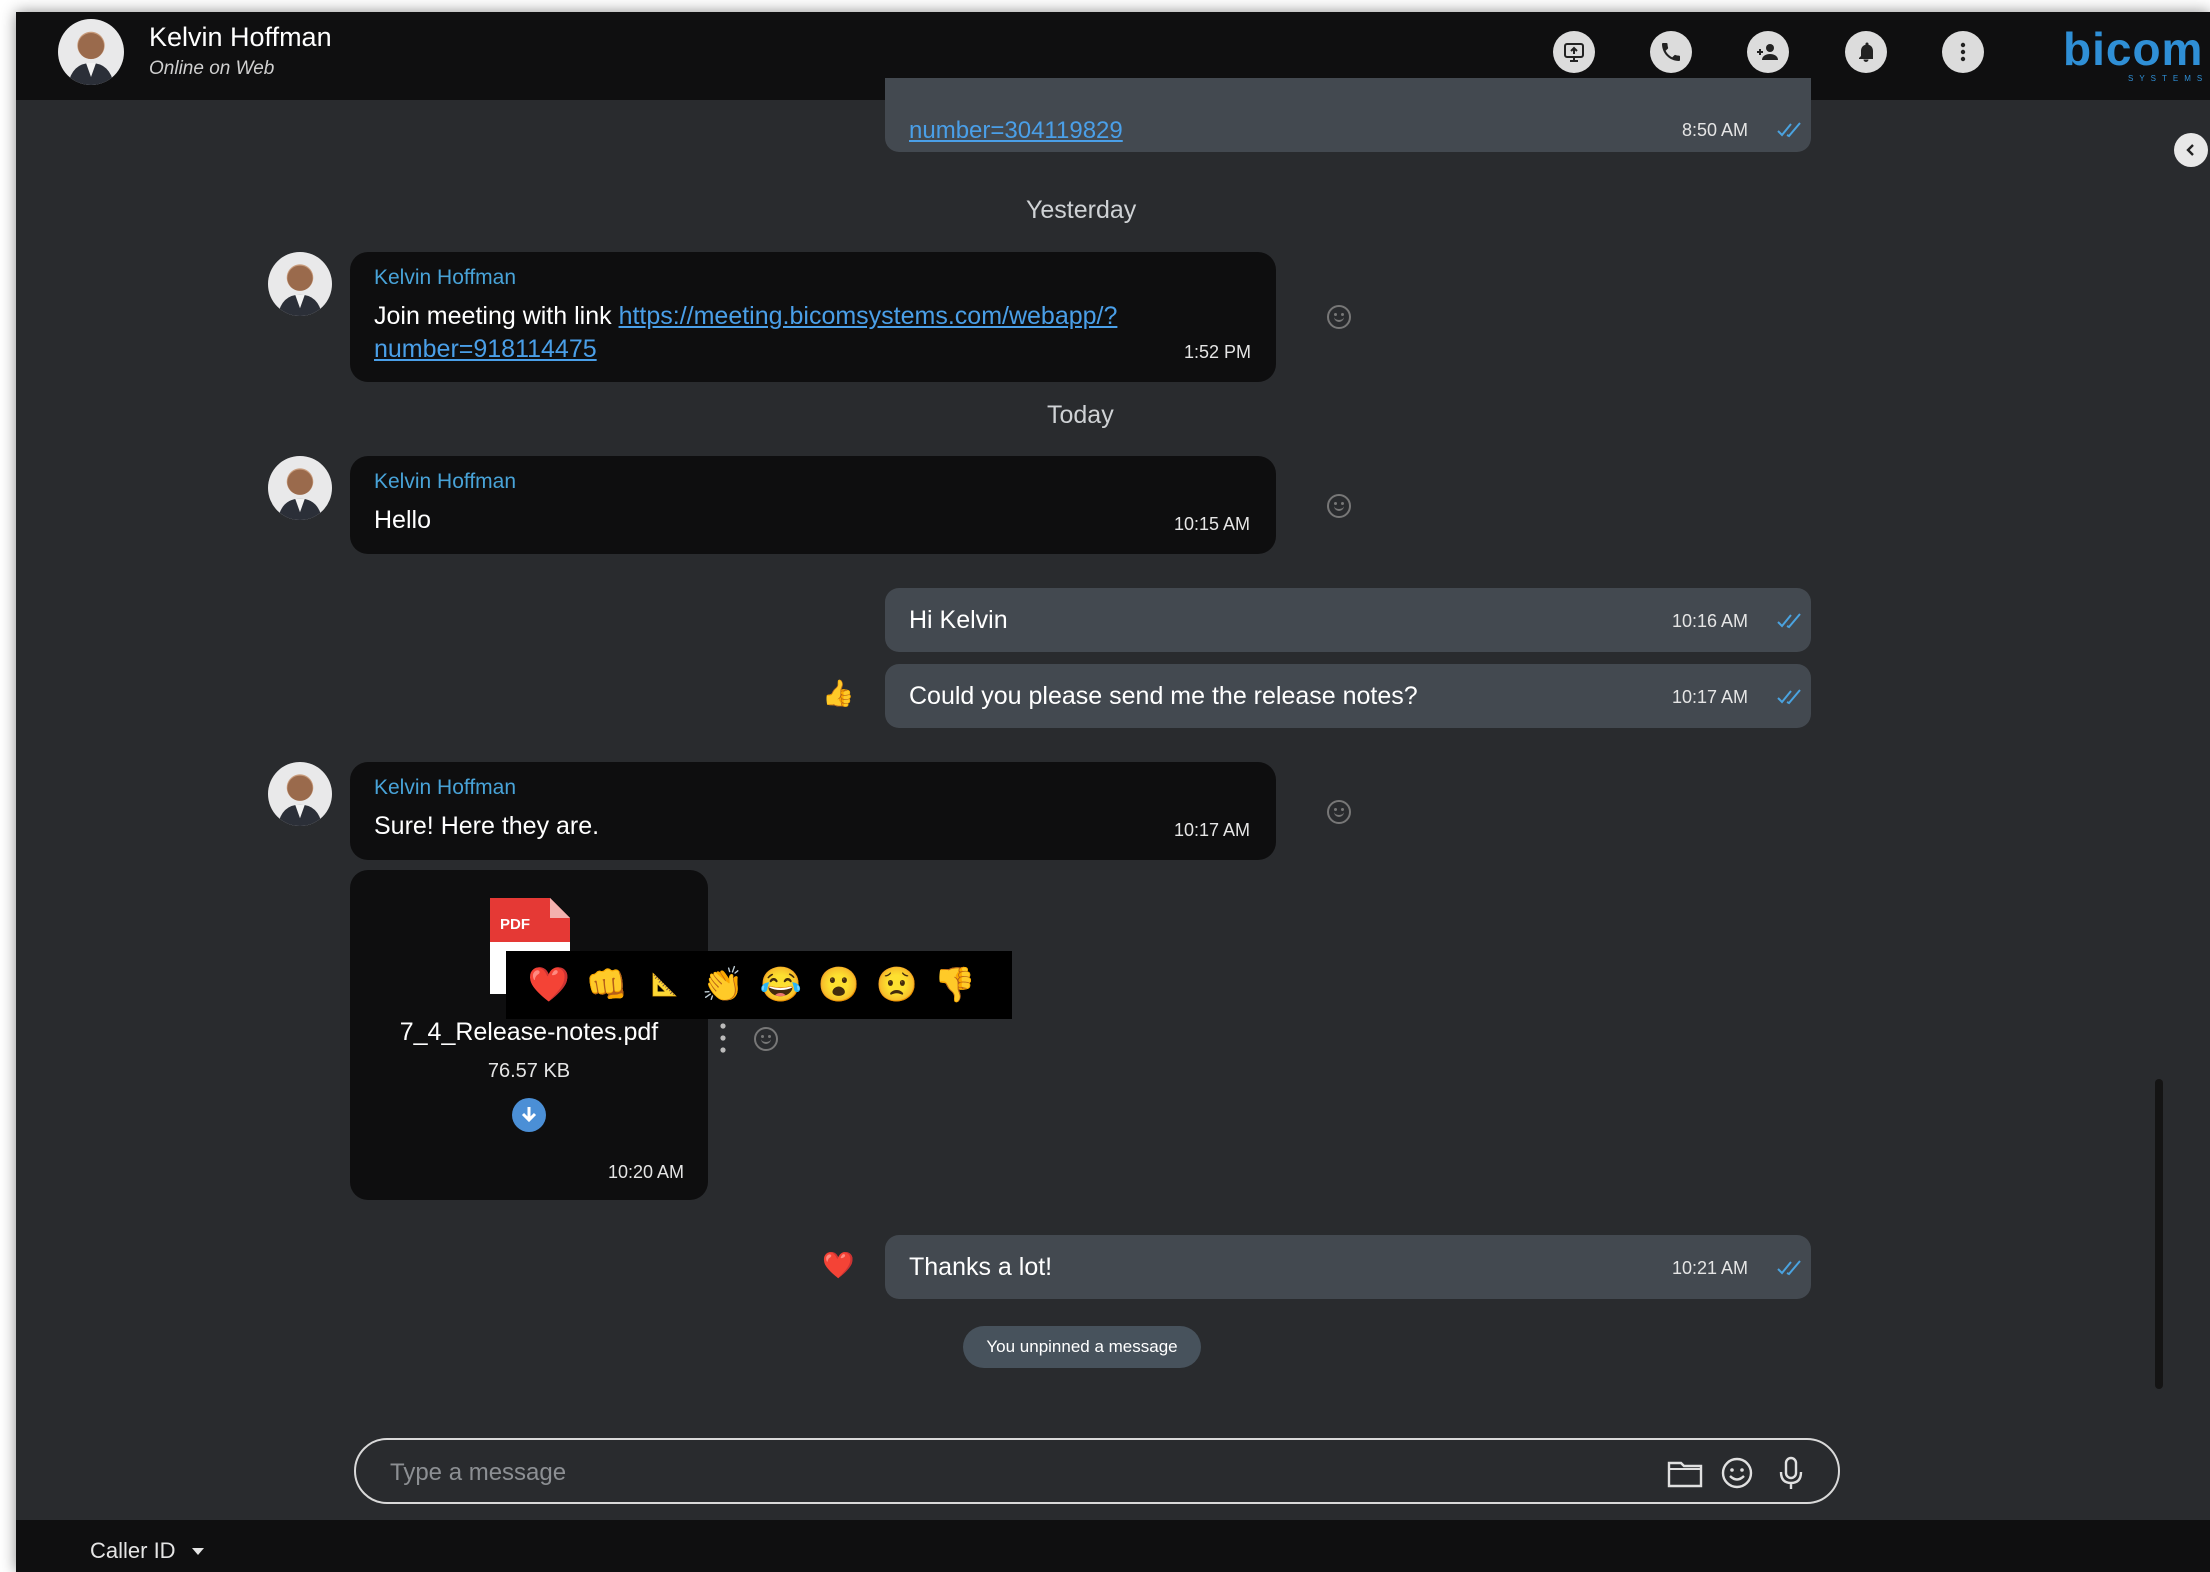 The width and height of the screenshot is (2210, 1572). What do you see at coordinates (838, 693) in the screenshot?
I see `message-reaction: 👍` at bounding box center [838, 693].